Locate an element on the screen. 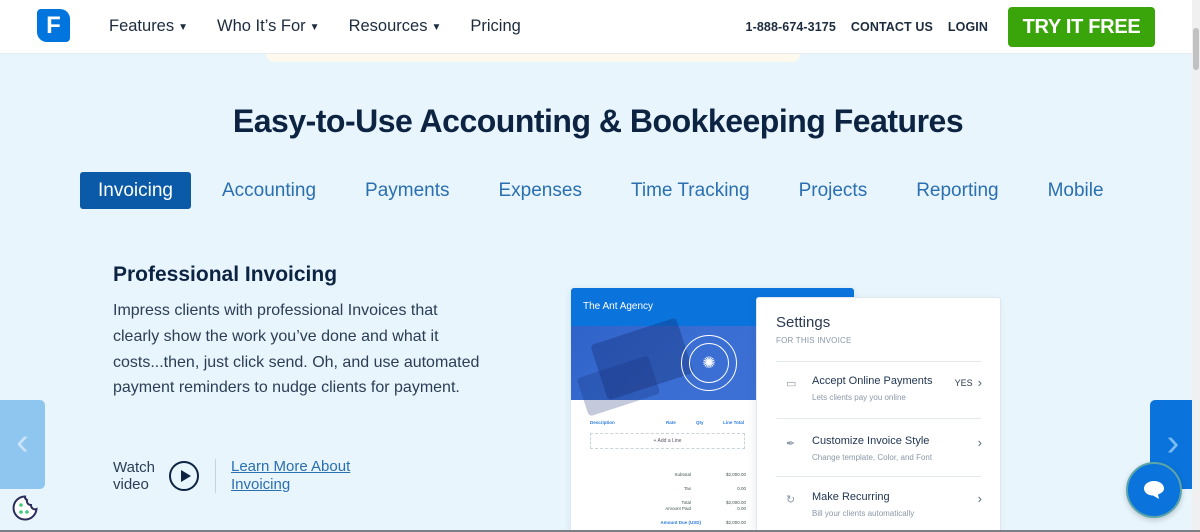 The width and height of the screenshot is (1200, 532). phone-link: 1-888-674-3175 is located at coordinates (791, 27).